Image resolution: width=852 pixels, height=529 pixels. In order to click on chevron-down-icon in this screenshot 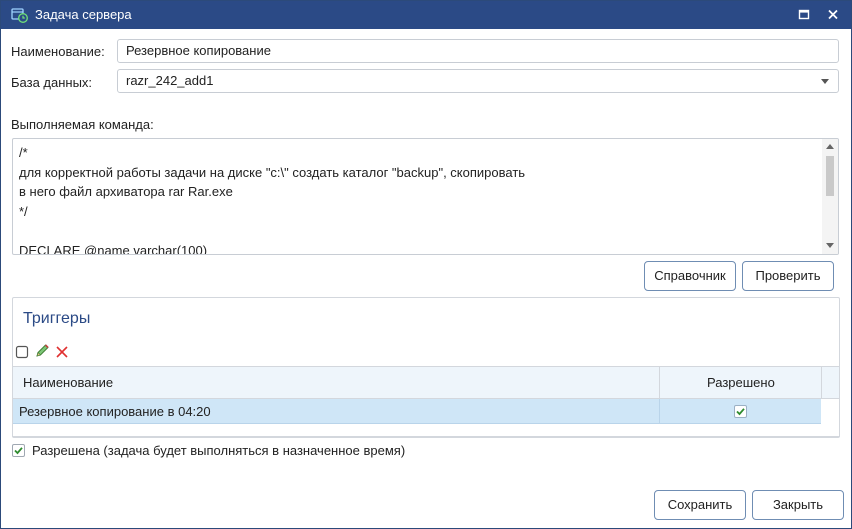, I will do `click(825, 81)`.